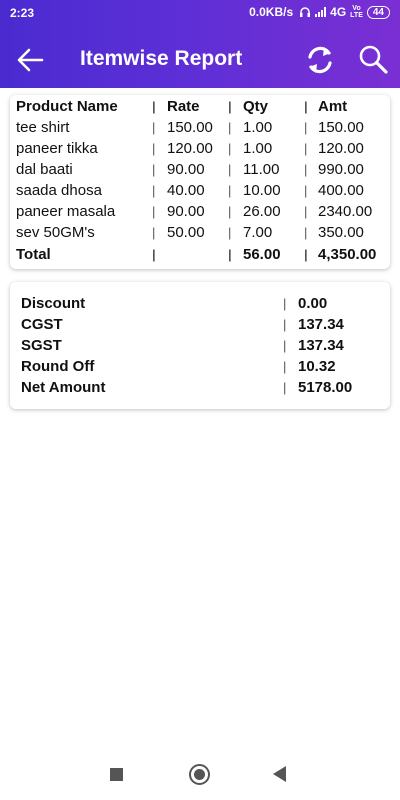 This screenshot has width=400, height=800. Describe the element at coordinates (43, 127) in the screenshot. I see `product-name: tee shirt` at that location.